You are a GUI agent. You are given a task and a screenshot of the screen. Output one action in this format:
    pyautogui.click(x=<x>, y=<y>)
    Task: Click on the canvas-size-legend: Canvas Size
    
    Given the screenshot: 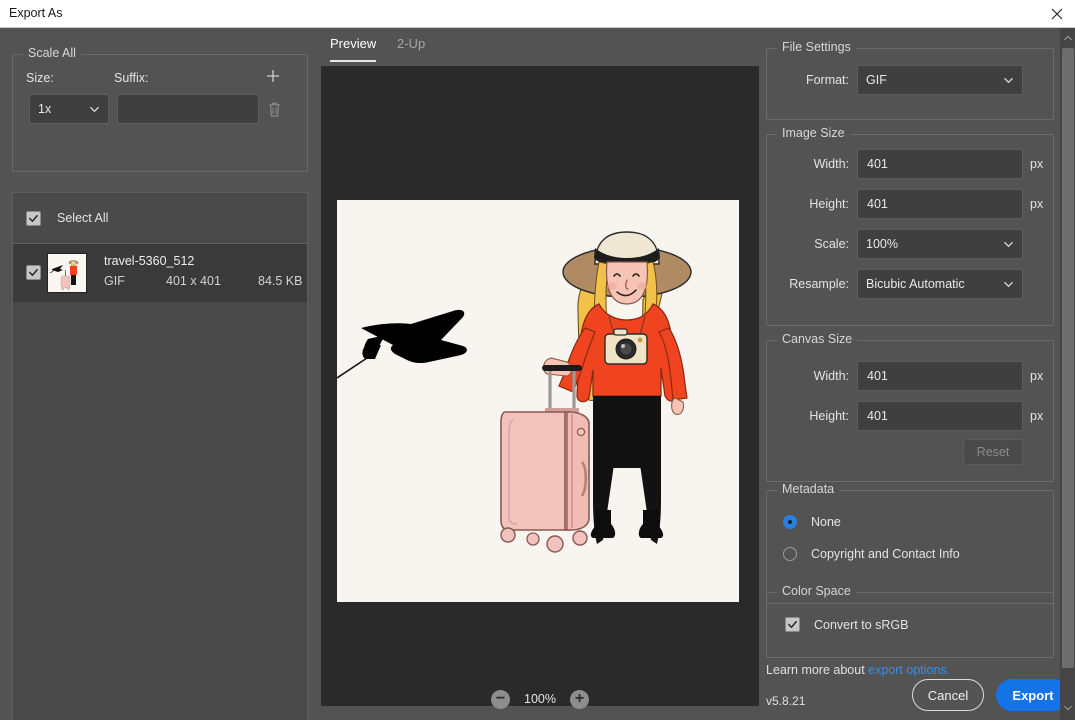 What is the action you would take?
    pyautogui.click(x=817, y=339)
    